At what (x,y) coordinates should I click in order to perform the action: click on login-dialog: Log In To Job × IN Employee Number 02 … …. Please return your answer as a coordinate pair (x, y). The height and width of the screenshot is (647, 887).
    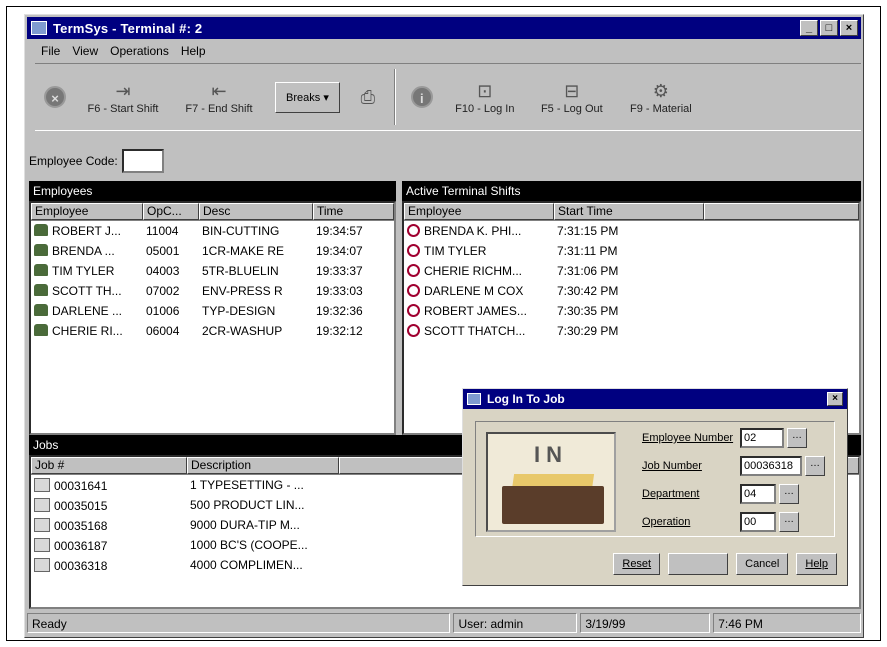
    Looking at the image, I should click on (655, 487).